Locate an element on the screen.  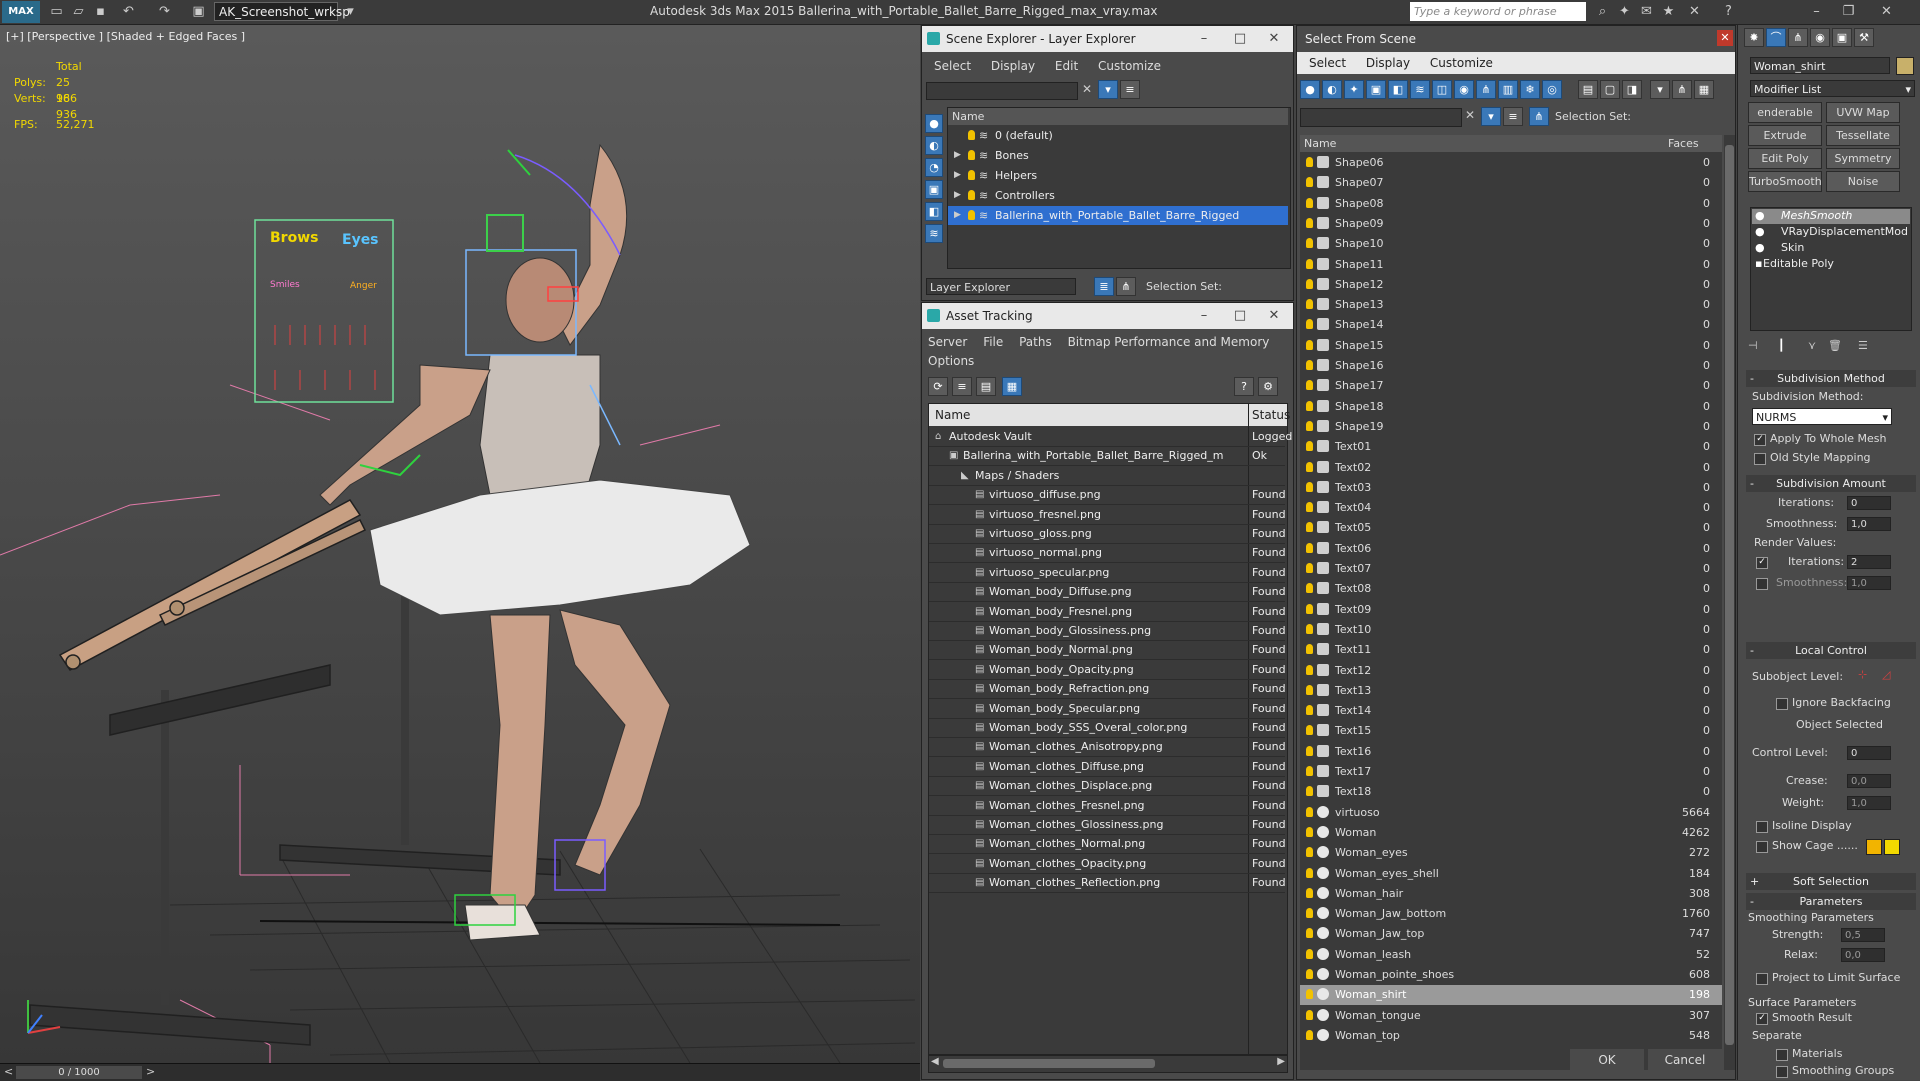
display-frozen-icon: ❄ is located at coordinates (1530, 89).